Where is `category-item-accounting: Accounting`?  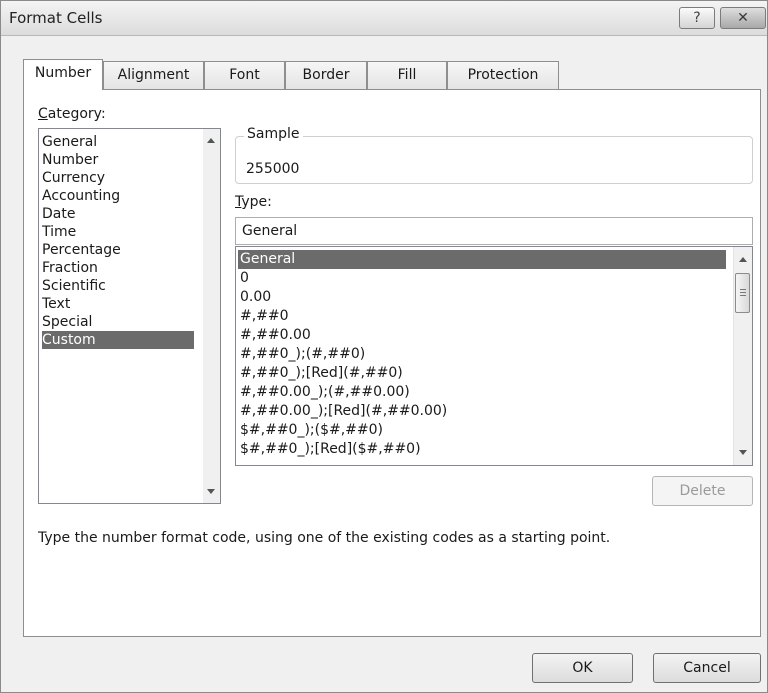 category-item-accounting: Accounting is located at coordinates (118, 196).